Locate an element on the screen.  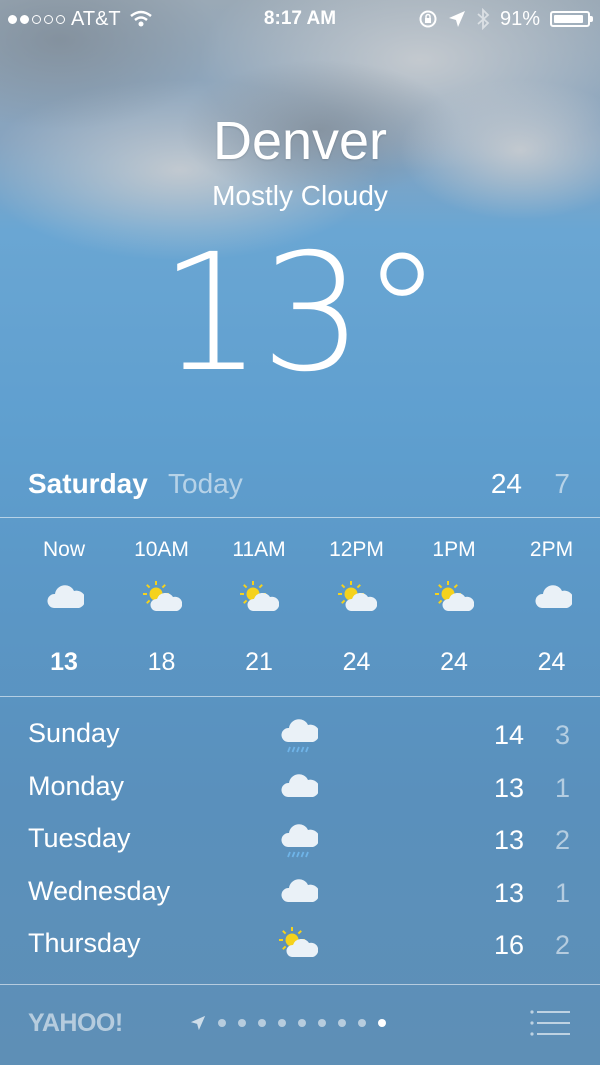
hour-temp: 18 is located at coordinates (161, 662).